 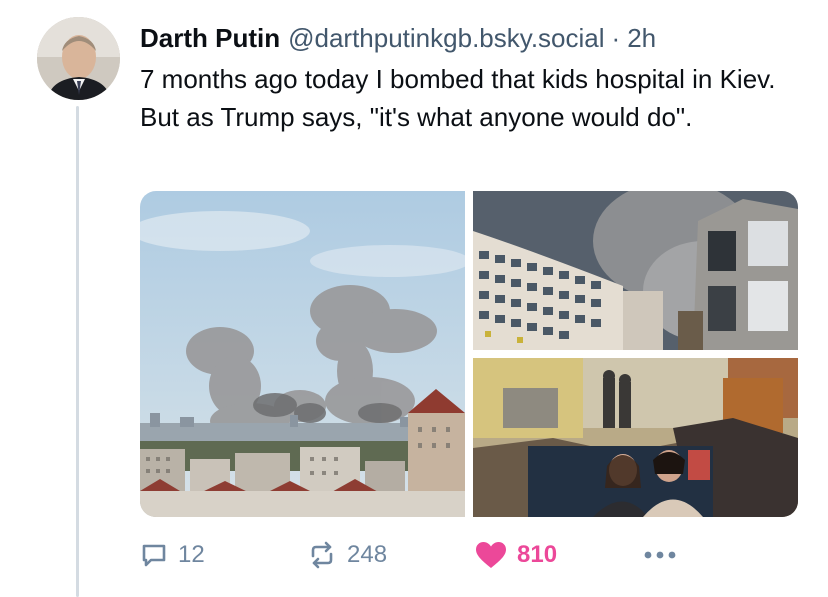 I want to click on avatar, so click(x=78, y=58).